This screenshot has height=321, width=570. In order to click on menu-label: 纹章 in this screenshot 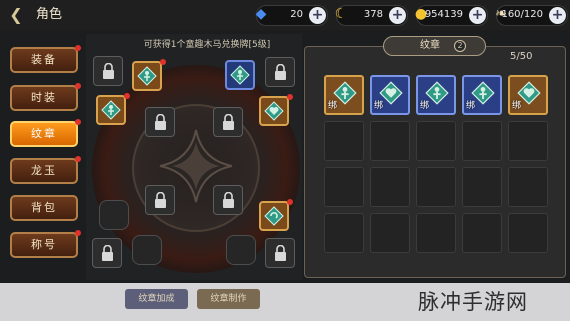, I will do `click(44, 133)`.